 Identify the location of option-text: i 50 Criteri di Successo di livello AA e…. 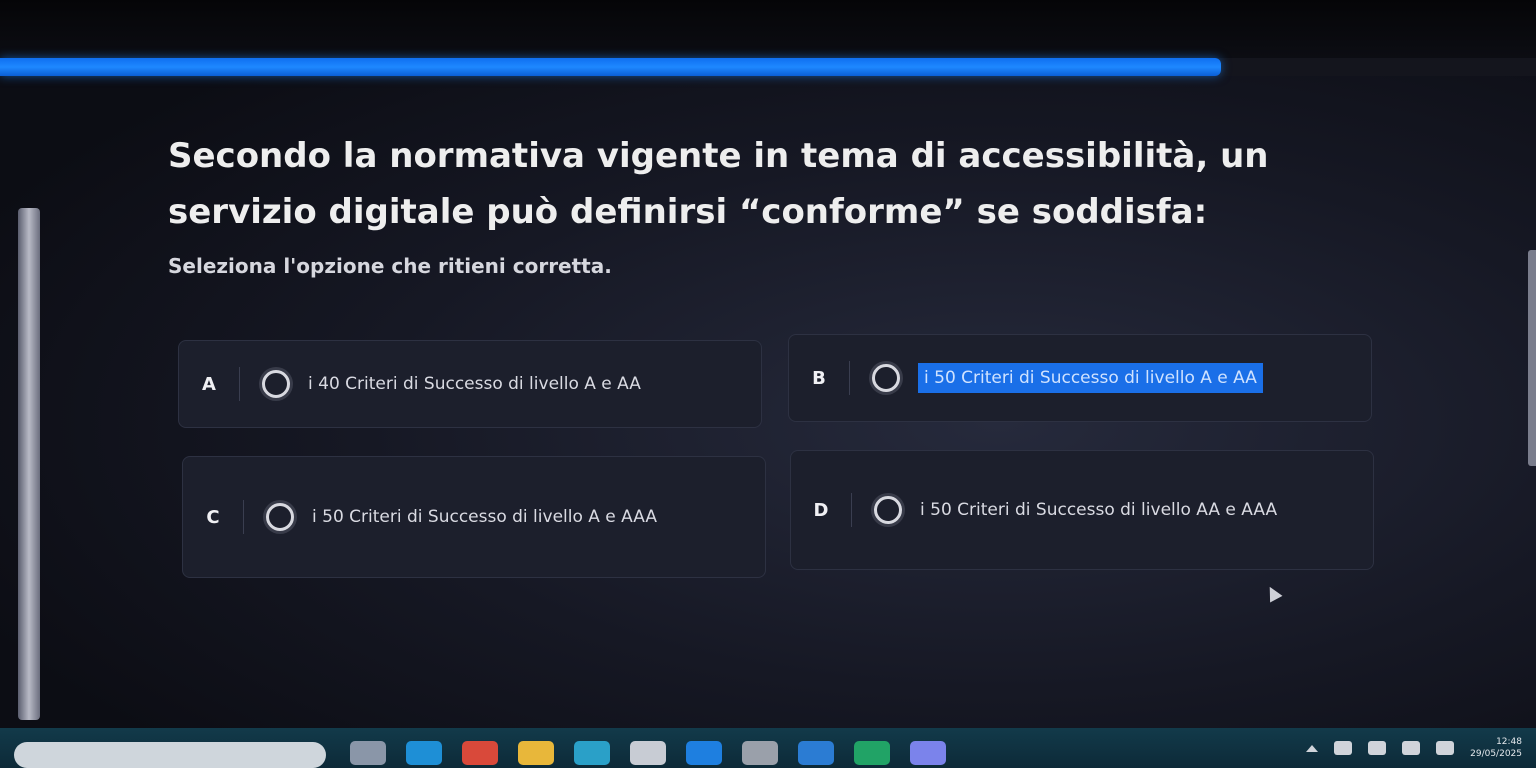
(1099, 510).